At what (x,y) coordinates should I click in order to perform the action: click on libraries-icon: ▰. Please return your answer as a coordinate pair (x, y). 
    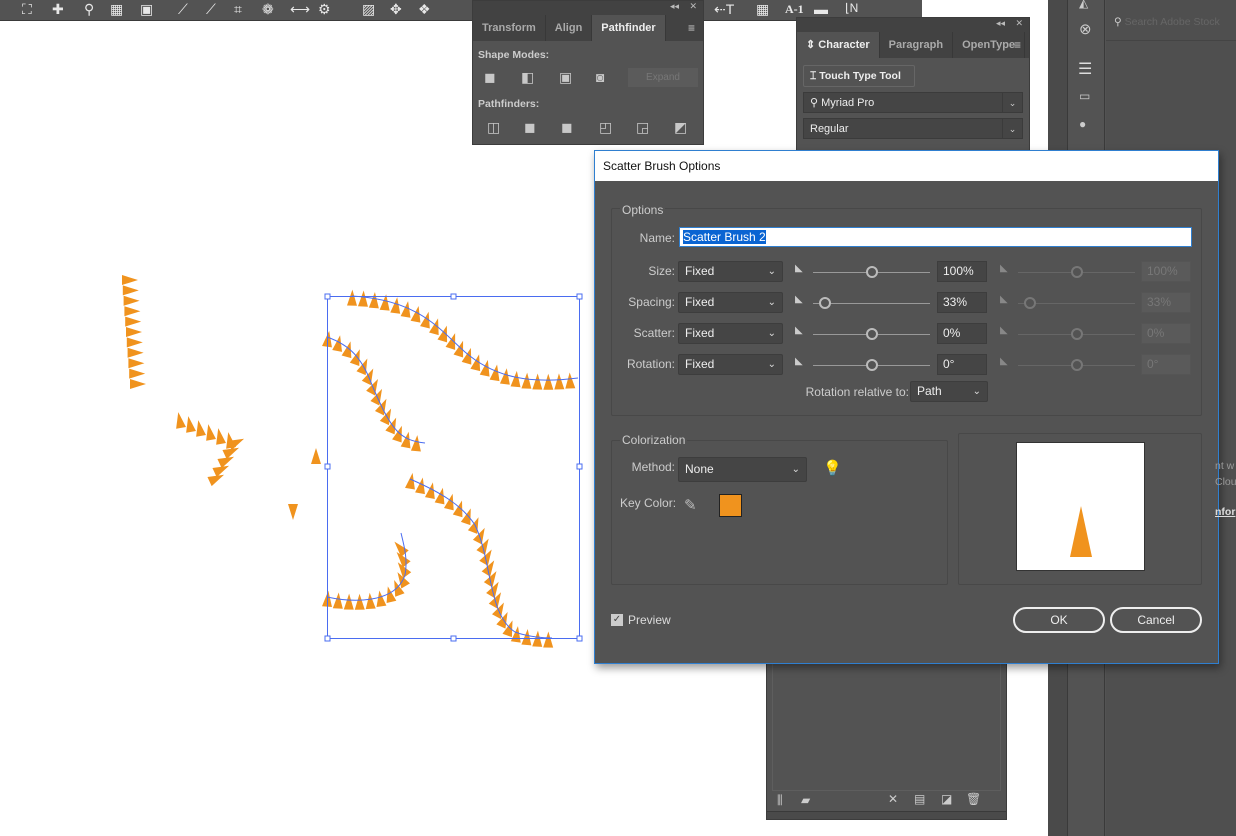
    Looking at the image, I should click on (805, 800).